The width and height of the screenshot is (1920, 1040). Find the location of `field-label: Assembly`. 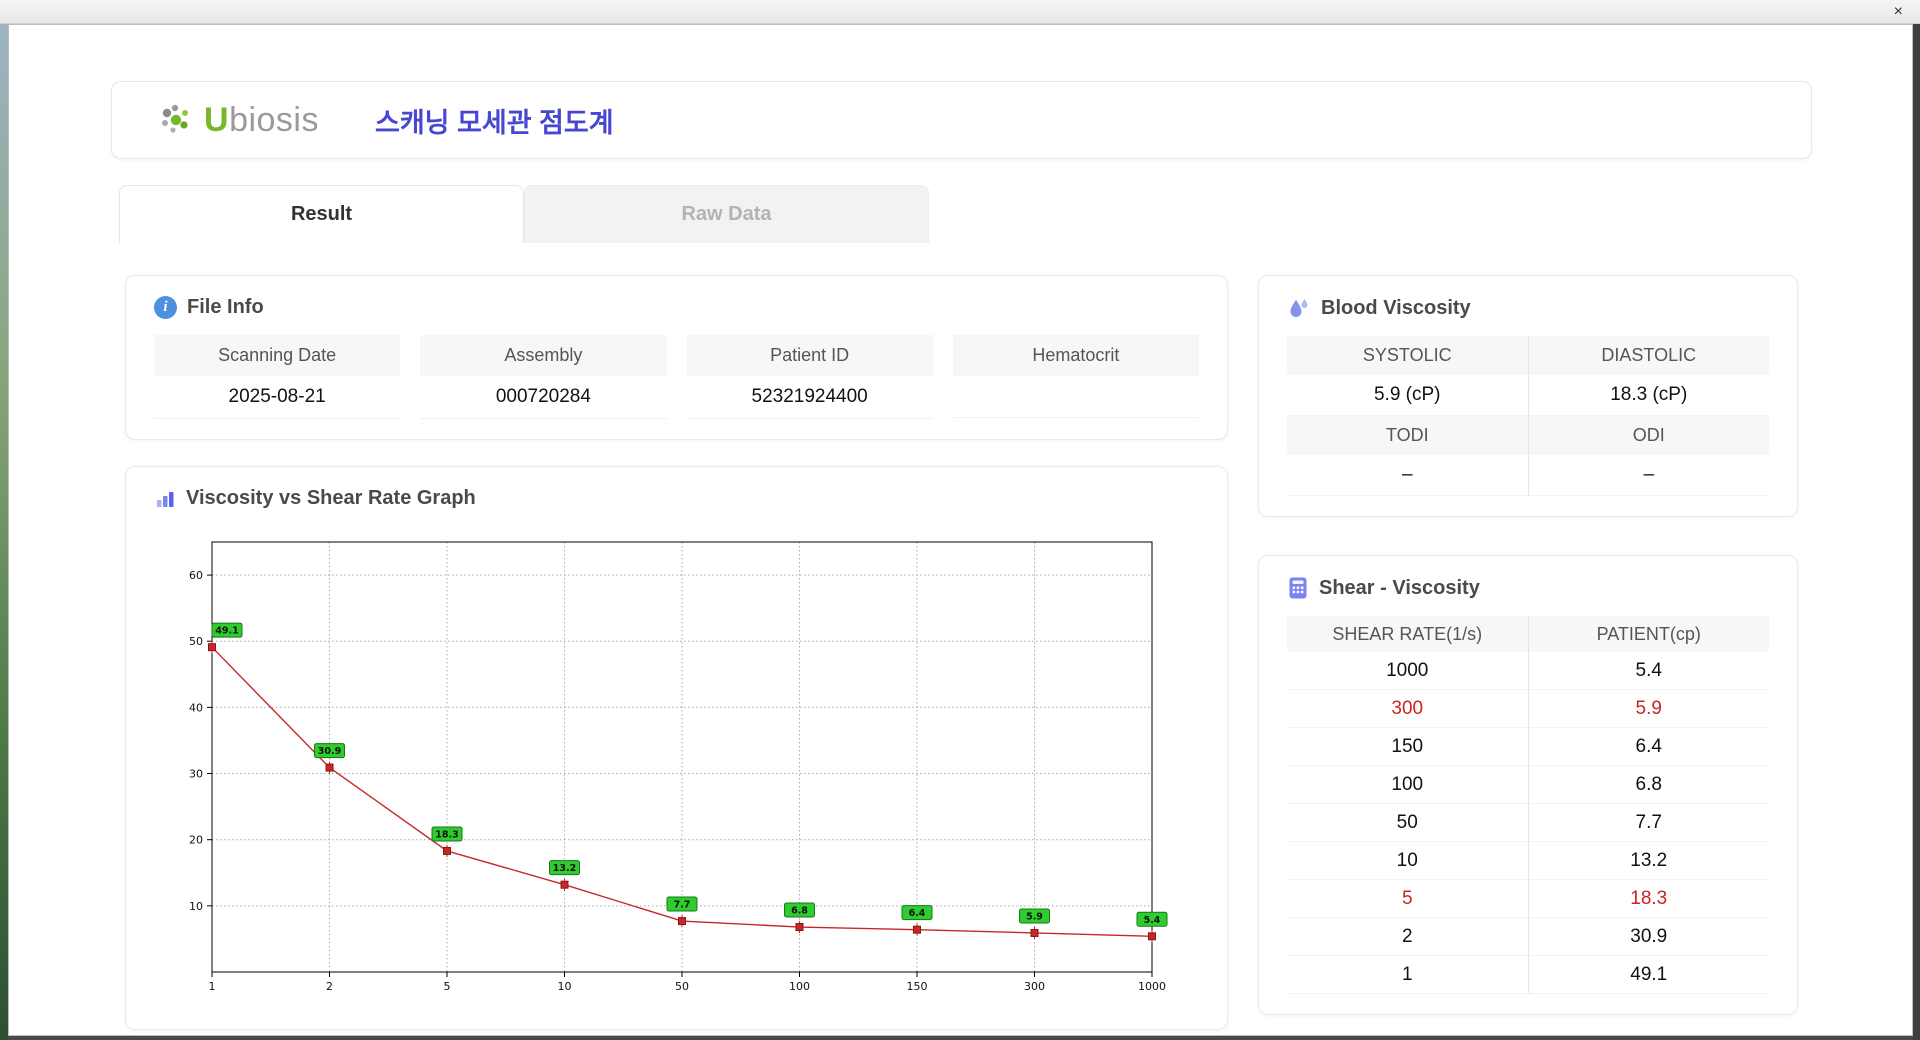

field-label: Assembly is located at coordinates (543, 355).